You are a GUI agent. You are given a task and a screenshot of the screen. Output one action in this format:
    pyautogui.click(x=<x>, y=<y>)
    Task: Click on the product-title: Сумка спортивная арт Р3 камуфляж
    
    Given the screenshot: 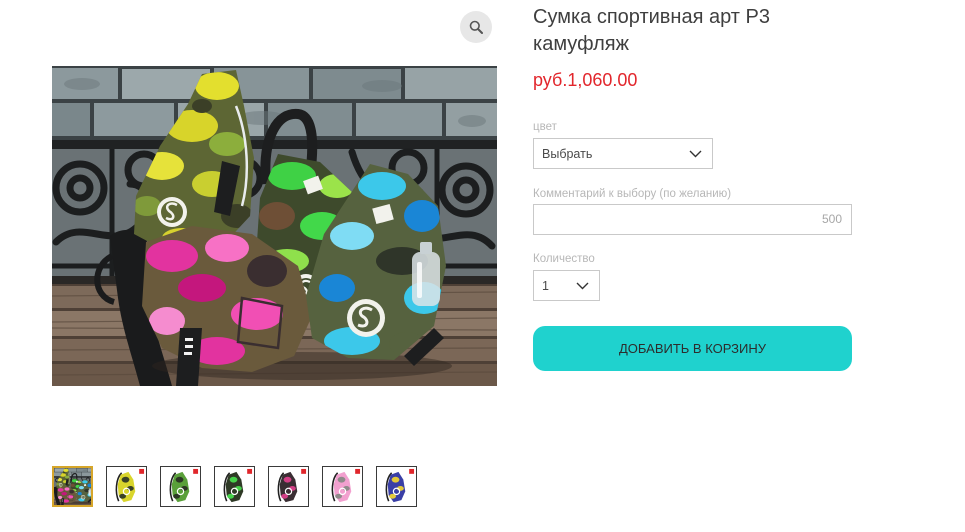 What is the action you would take?
    pyautogui.click(x=651, y=30)
    